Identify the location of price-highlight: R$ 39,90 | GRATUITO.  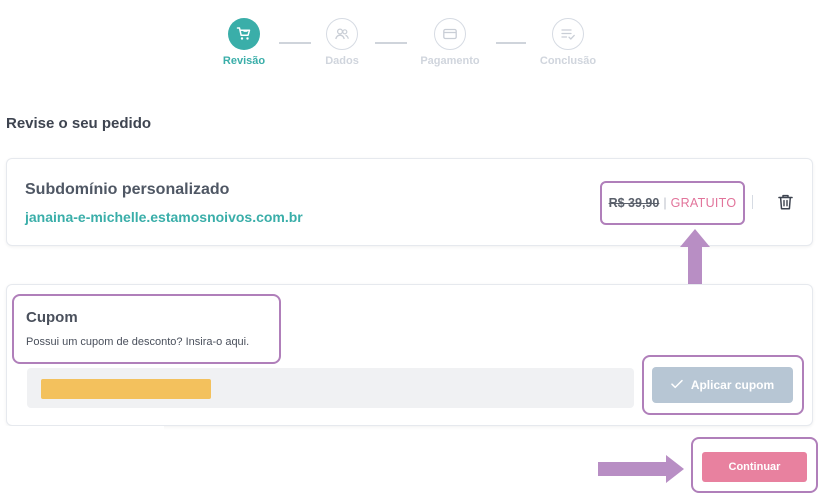
(672, 203).